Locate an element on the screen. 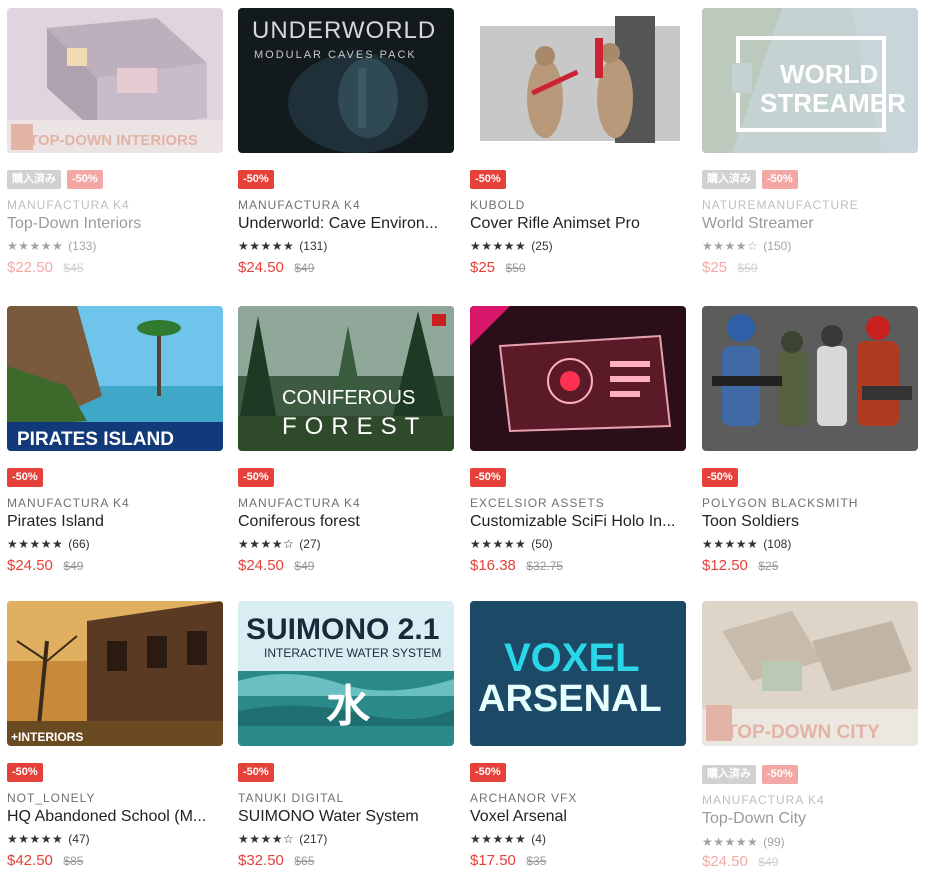 The image size is (933, 873). thumb-subtitle: FOREST is located at coordinates (354, 426).